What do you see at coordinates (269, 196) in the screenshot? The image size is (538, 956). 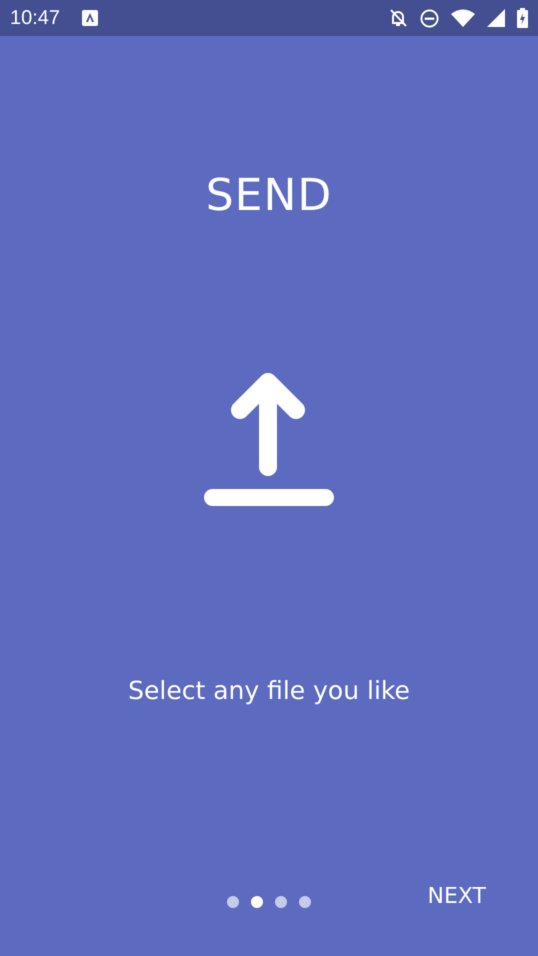 I see `screen-title: SEND` at bounding box center [269, 196].